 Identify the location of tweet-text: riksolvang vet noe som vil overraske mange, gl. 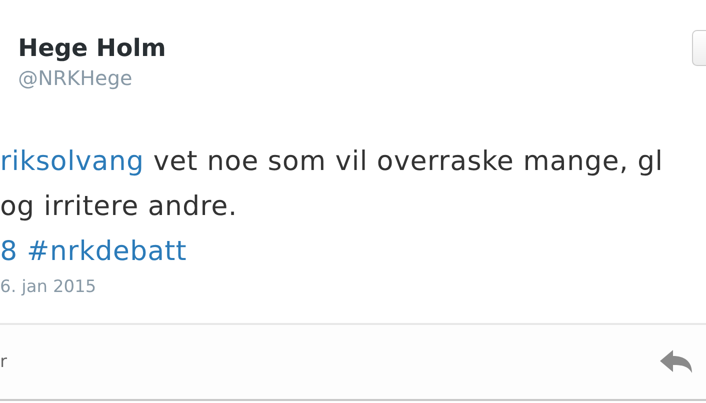
(332, 162).